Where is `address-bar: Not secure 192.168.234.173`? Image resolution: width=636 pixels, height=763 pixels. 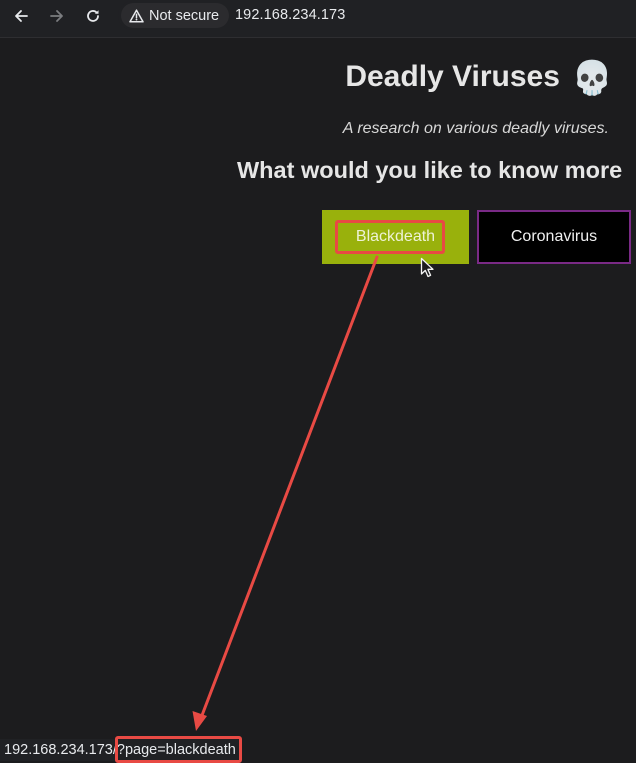
address-bar: Not secure 192.168.234.173 is located at coordinates (377, 15).